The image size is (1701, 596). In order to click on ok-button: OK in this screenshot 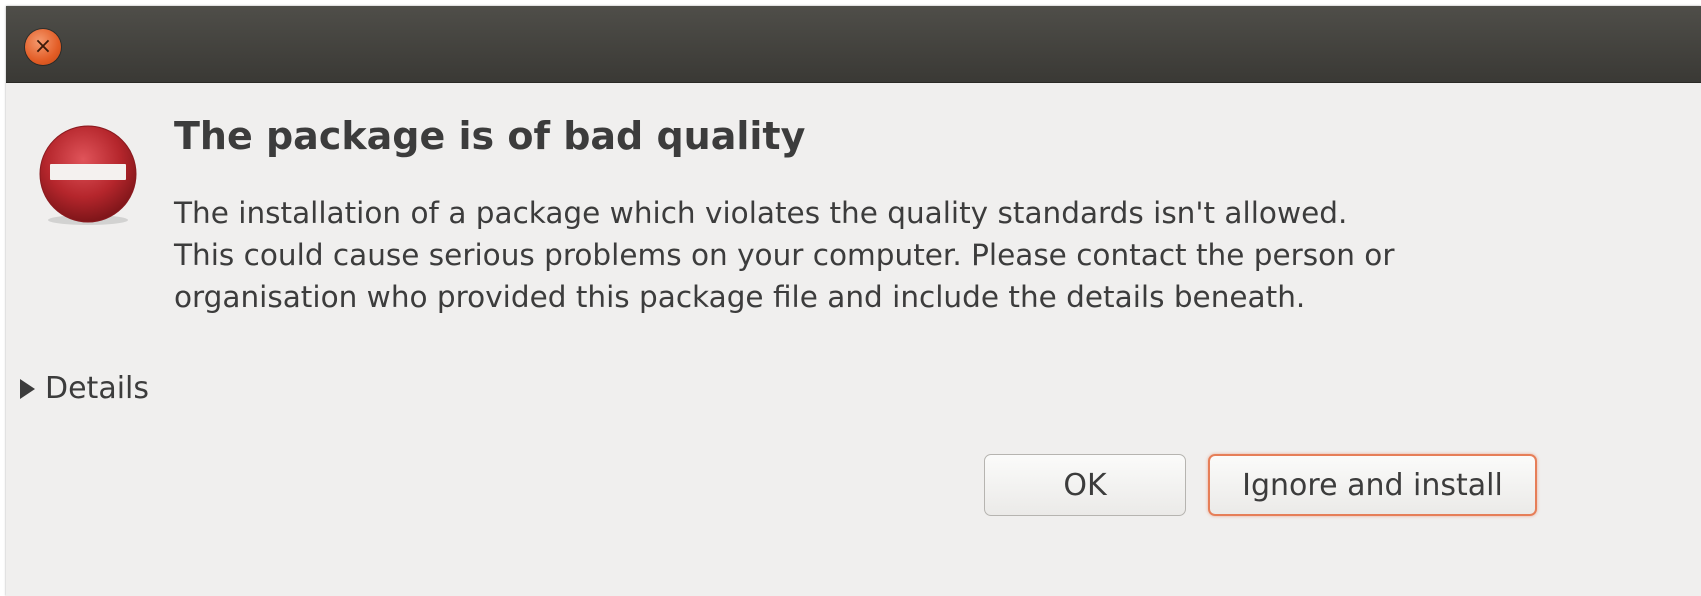, I will do `click(1085, 485)`.